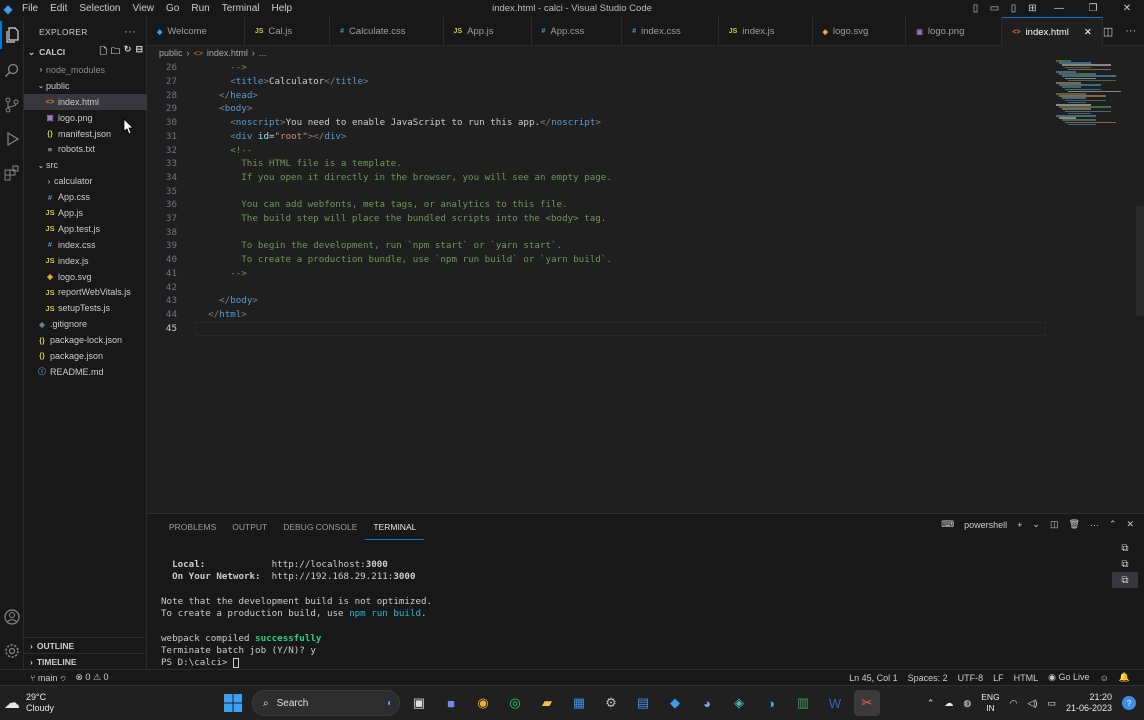 Image resolution: width=1144 pixels, height=720 pixels. I want to click on problems-indicator: ⊗ 0 ⚠ 0, so click(91, 677).